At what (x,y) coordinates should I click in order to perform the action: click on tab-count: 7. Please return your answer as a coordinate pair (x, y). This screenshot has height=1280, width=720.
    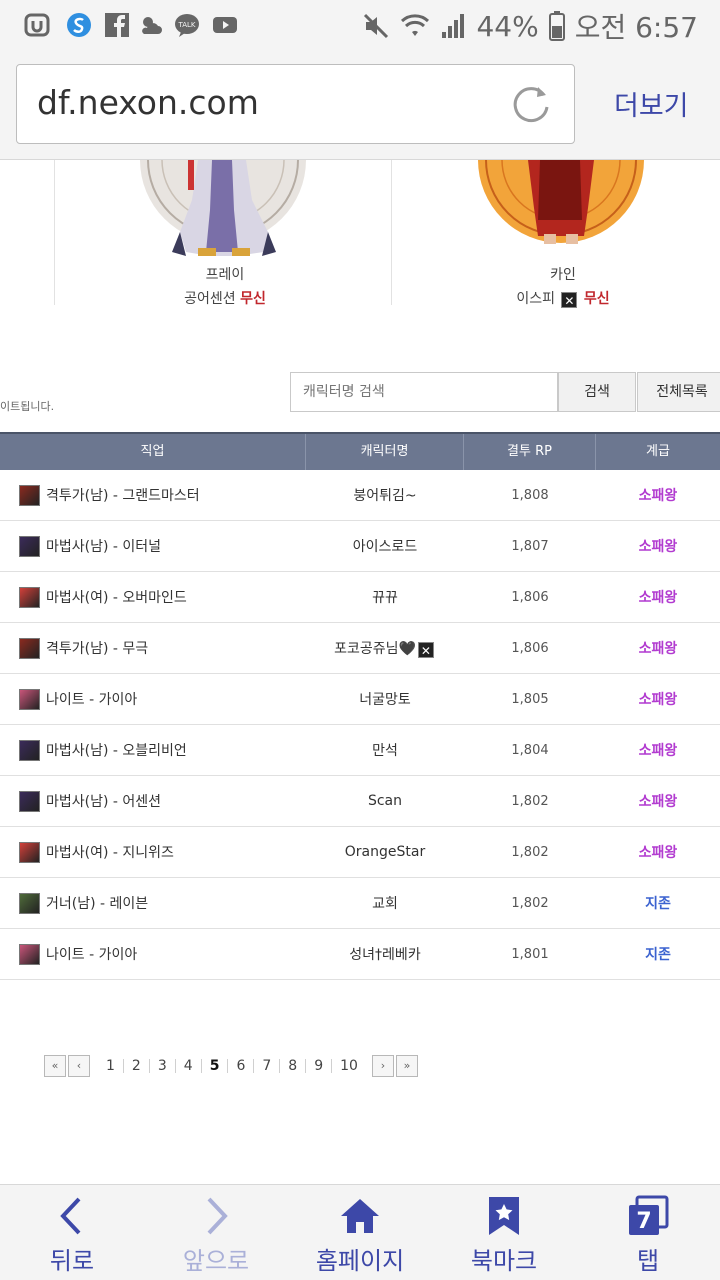
    Looking at the image, I should click on (643, 1221).